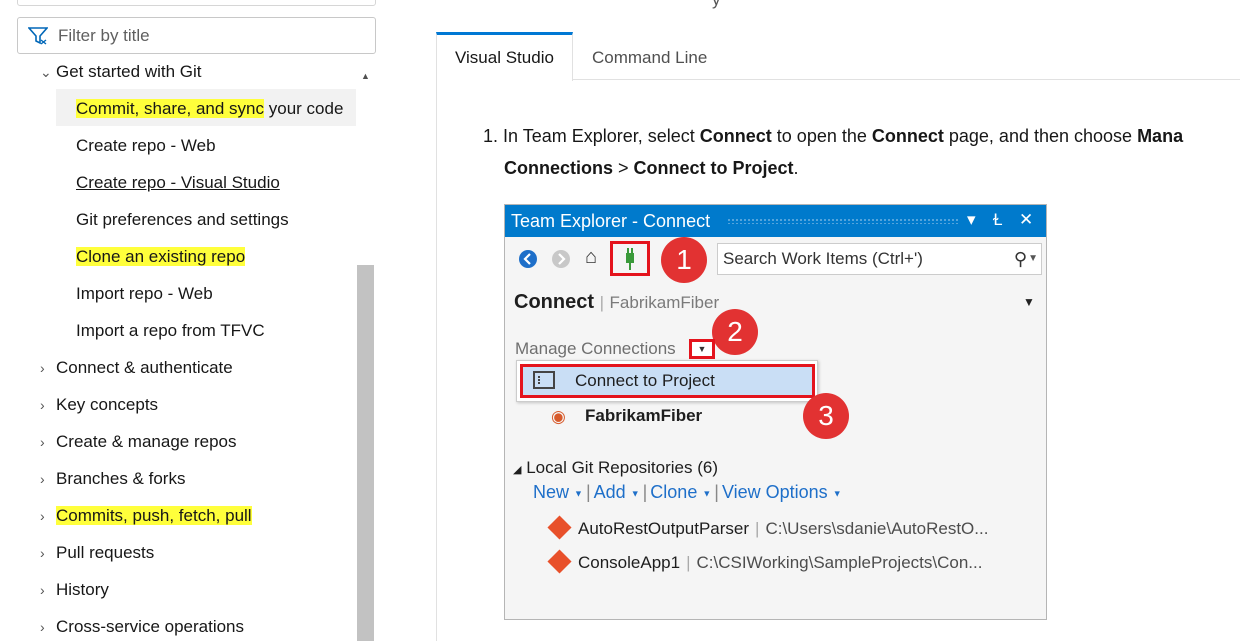 This screenshot has height=641, width=1240. I want to click on callout-marker-2: 2, so click(735, 332).